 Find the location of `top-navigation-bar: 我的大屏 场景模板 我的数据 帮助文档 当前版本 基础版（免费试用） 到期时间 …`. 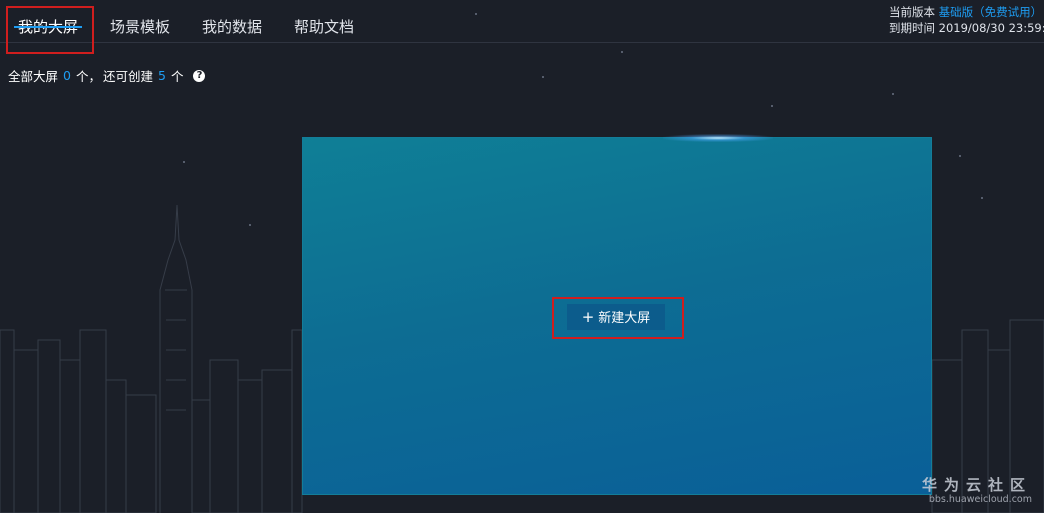

top-navigation-bar: 我的大屏 场景模板 我的数据 帮助文档 当前版本 基础版（免费试用） 到期时间 … is located at coordinates (522, 21).